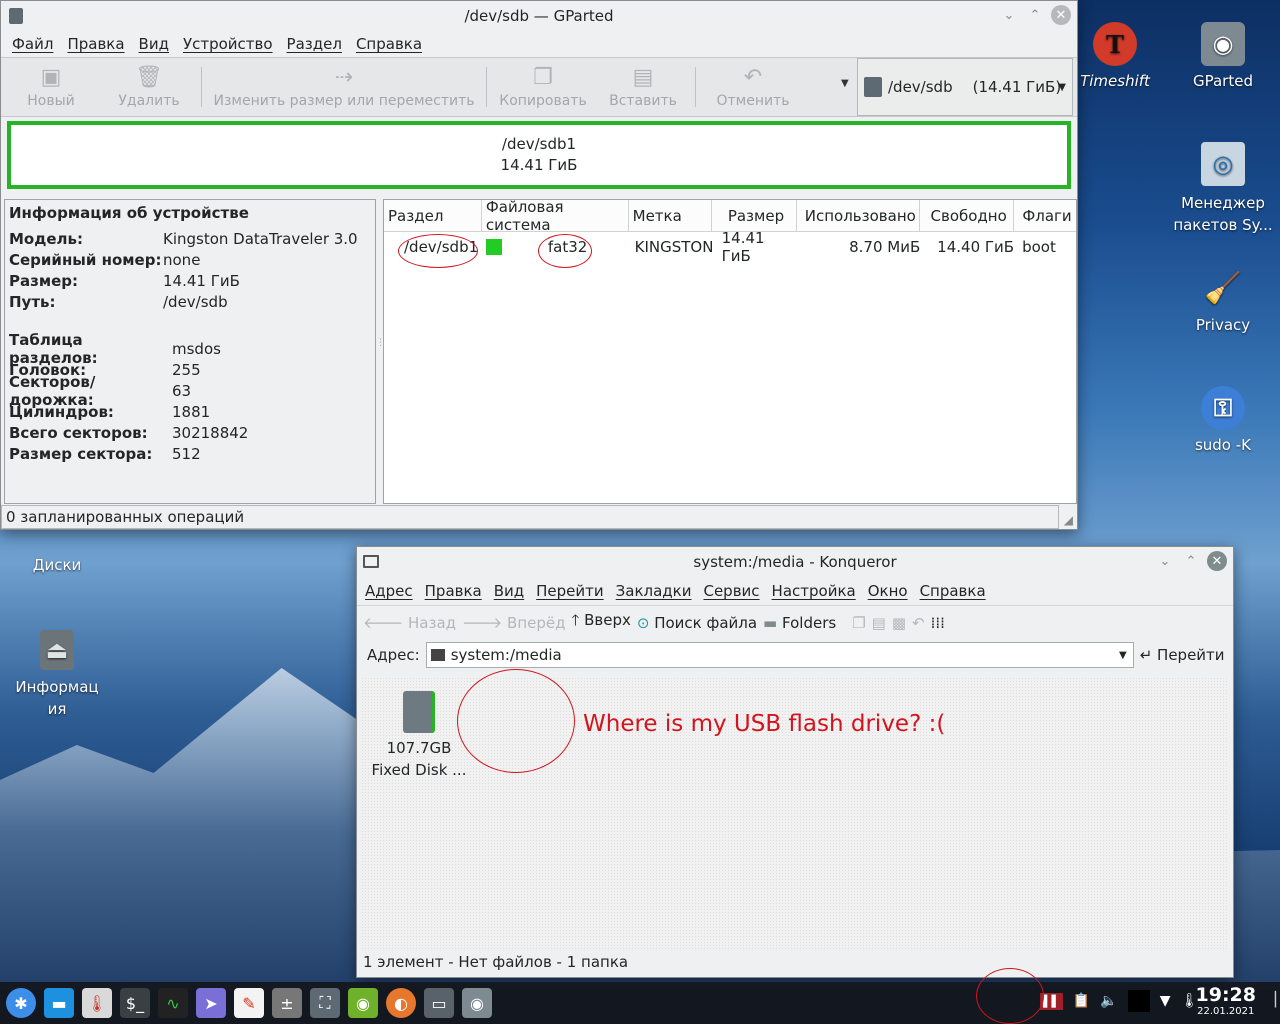 This screenshot has height=1024, width=1280. Describe the element at coordinates (845, 83) in the screenshot. I see `toolbar-overflow-icon: ▼` at that location.